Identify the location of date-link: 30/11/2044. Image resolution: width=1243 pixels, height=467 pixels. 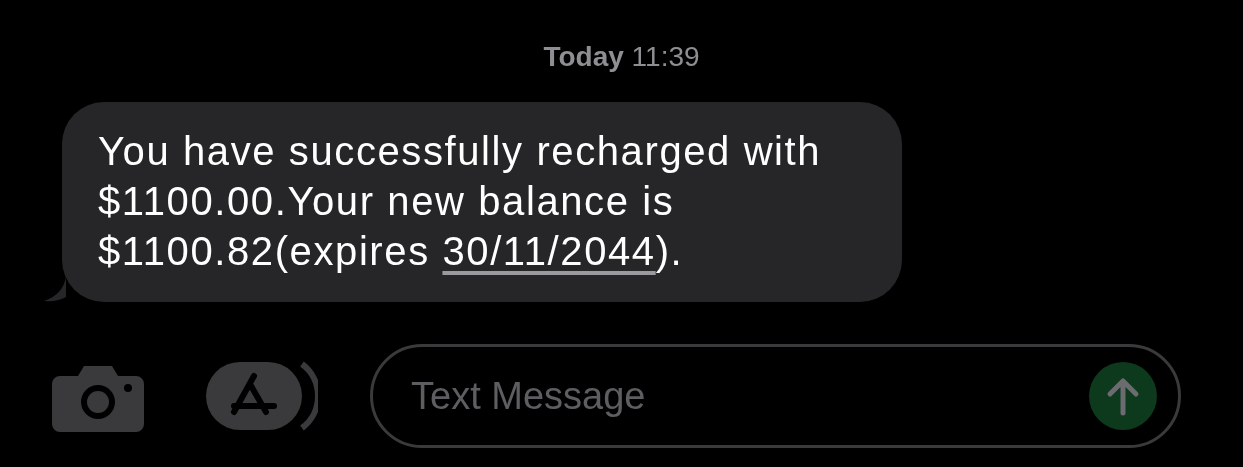
(549, 251).